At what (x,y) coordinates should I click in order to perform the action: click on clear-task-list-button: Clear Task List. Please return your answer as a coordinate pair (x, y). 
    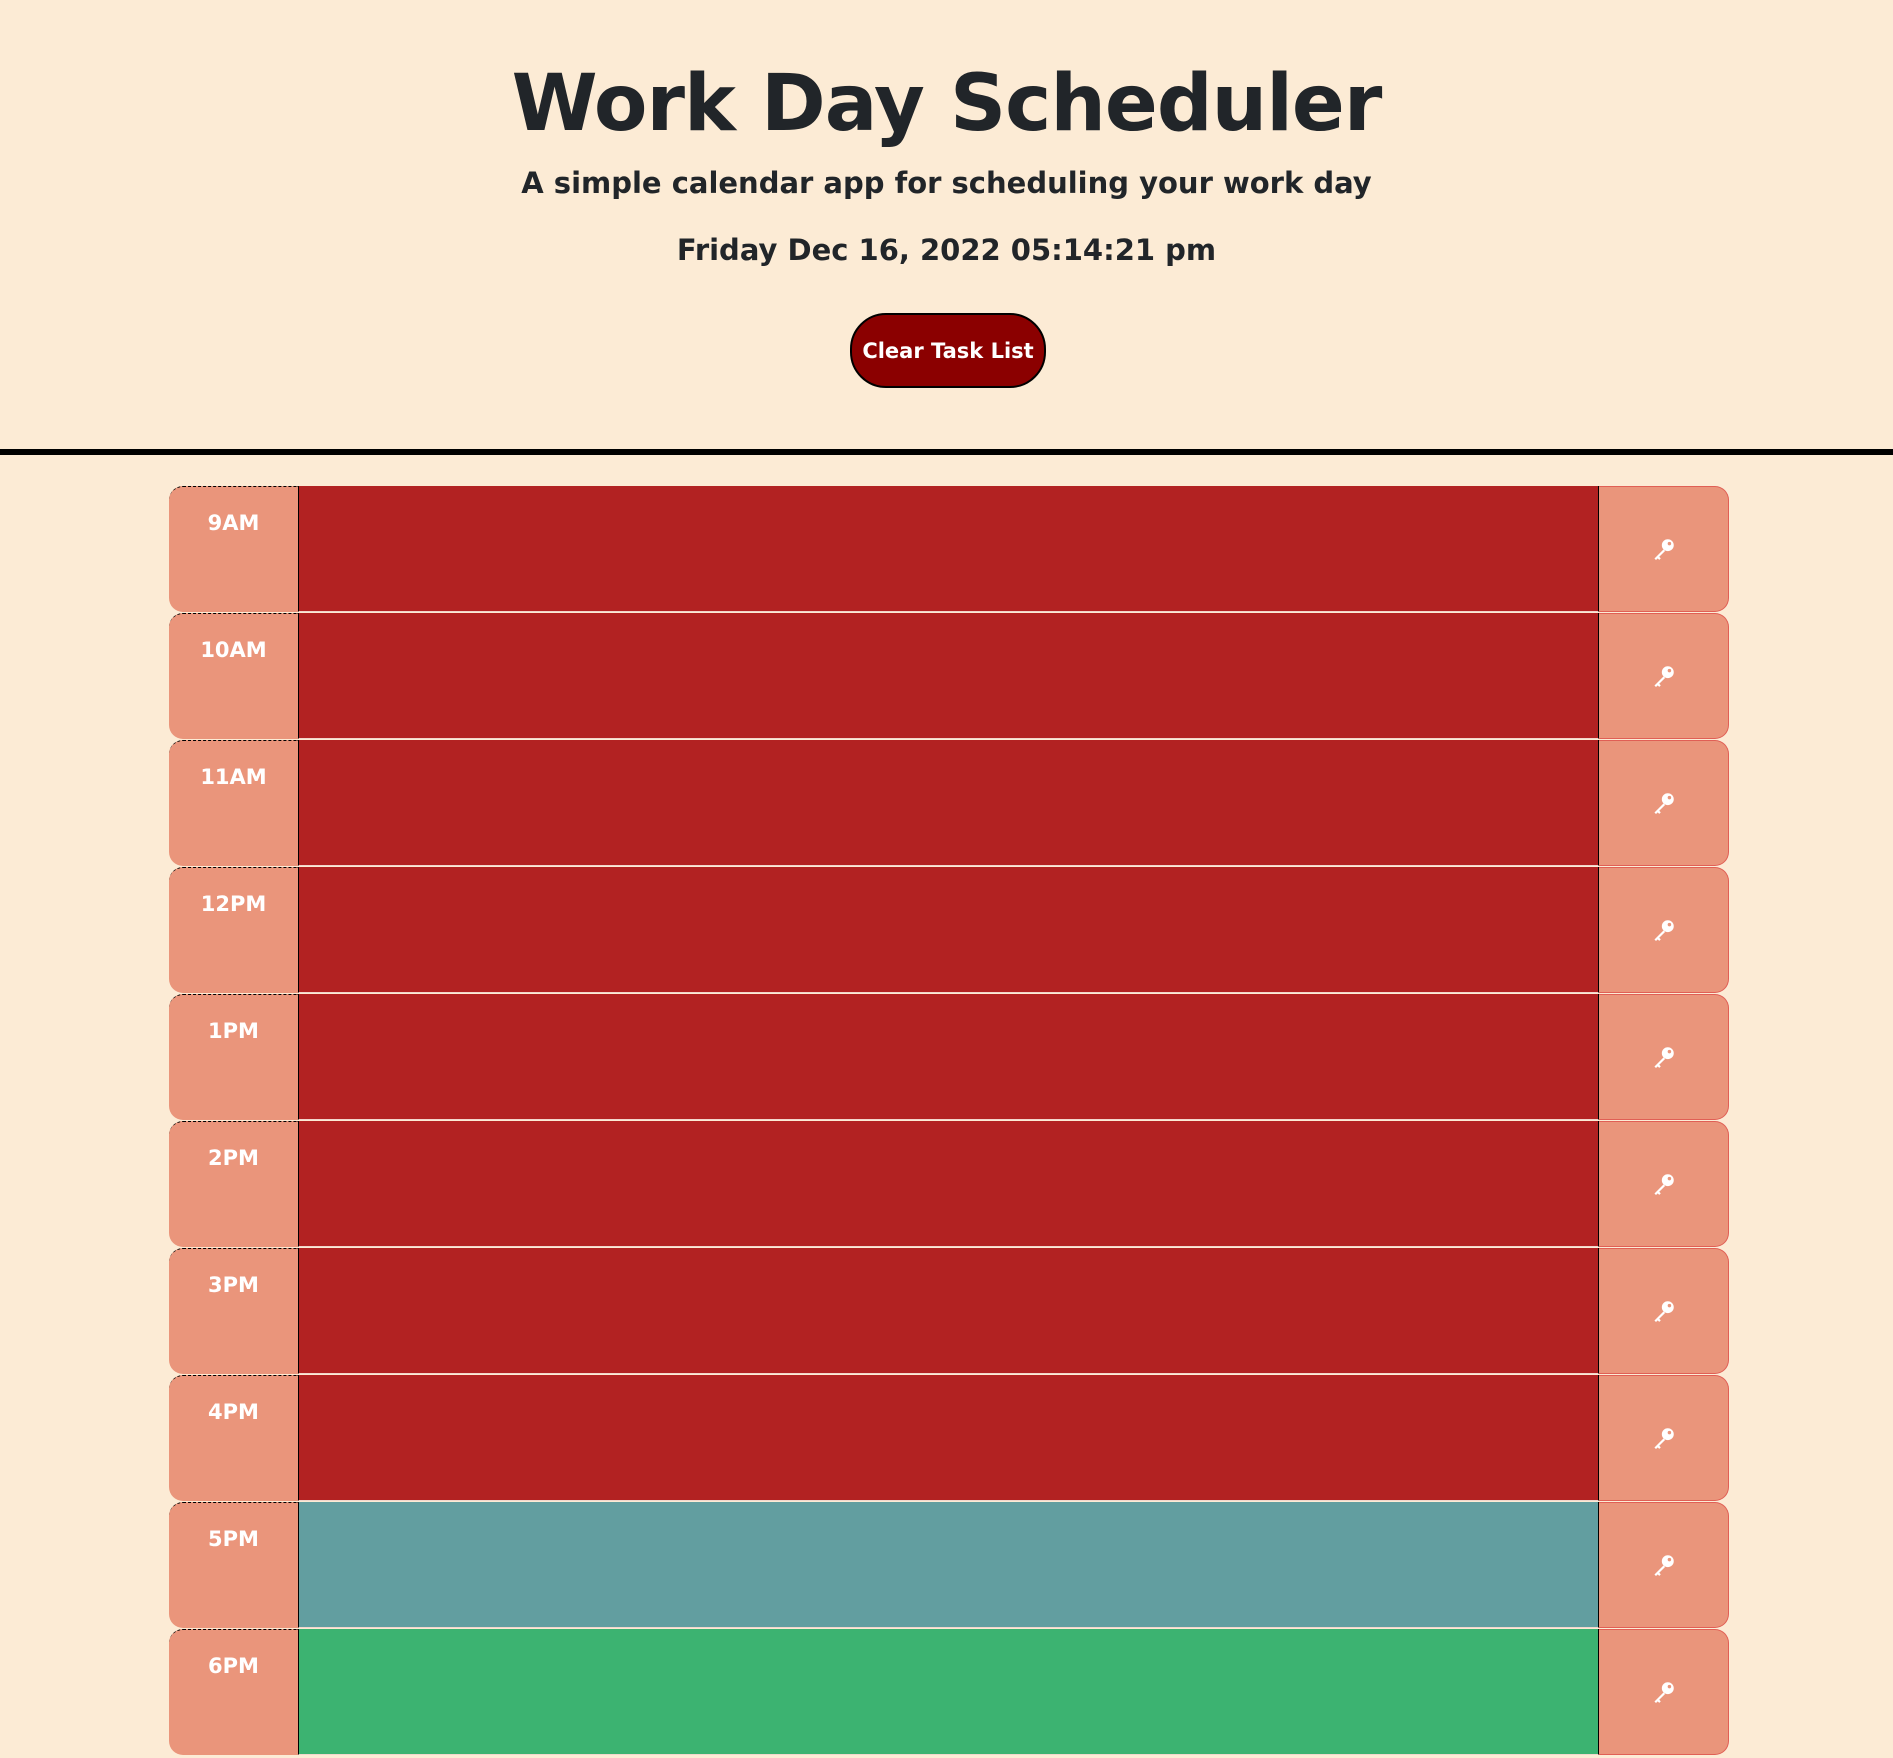
    Looking at the image, I should click on (948, 350).